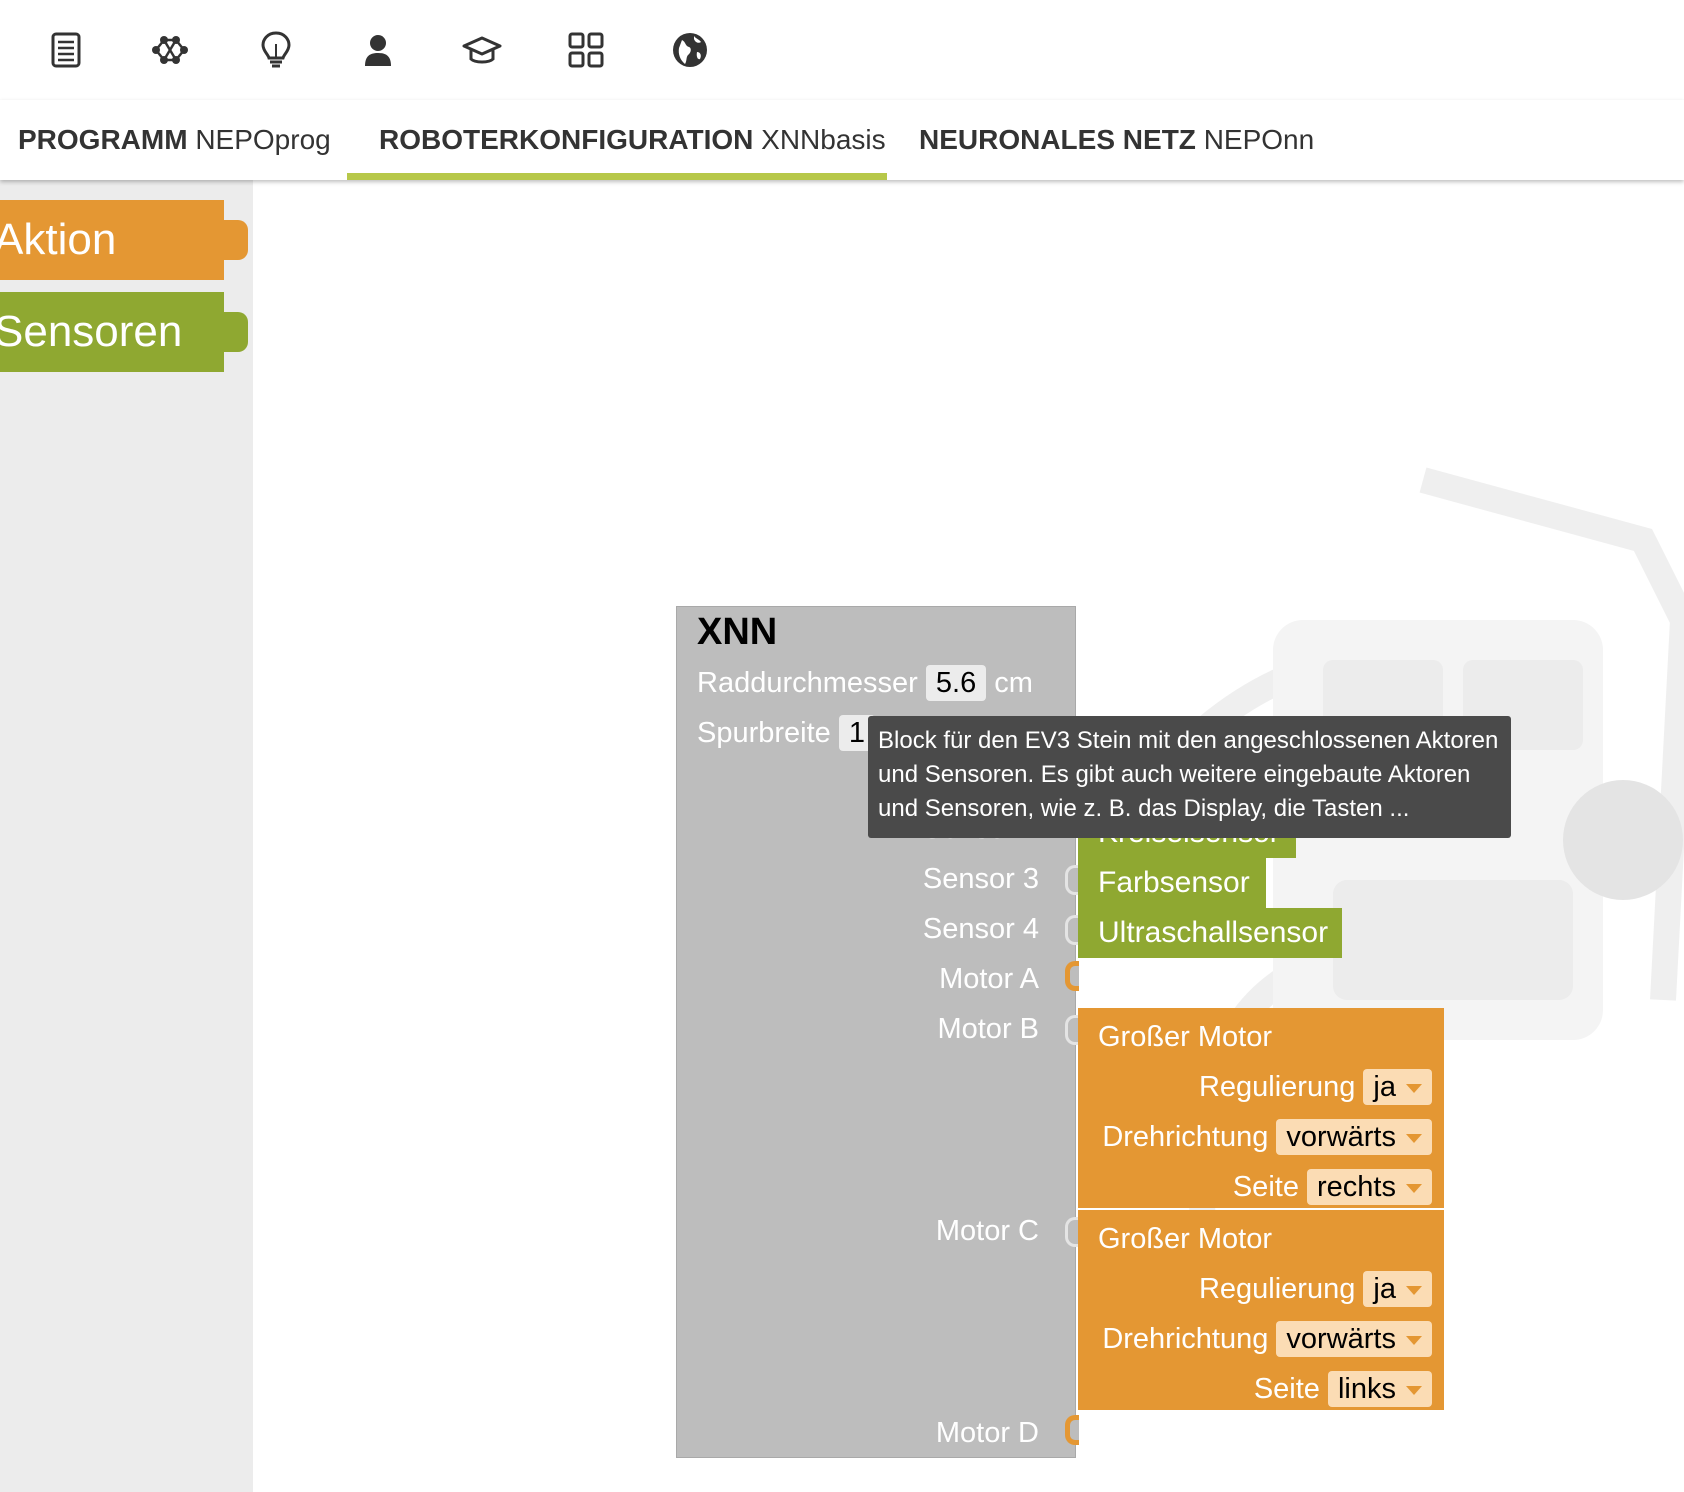  What do you see at coordinates (764, 733) in the screenshot?
I see `track-width-label: Spurbreite` at bounding box center [764, 733].